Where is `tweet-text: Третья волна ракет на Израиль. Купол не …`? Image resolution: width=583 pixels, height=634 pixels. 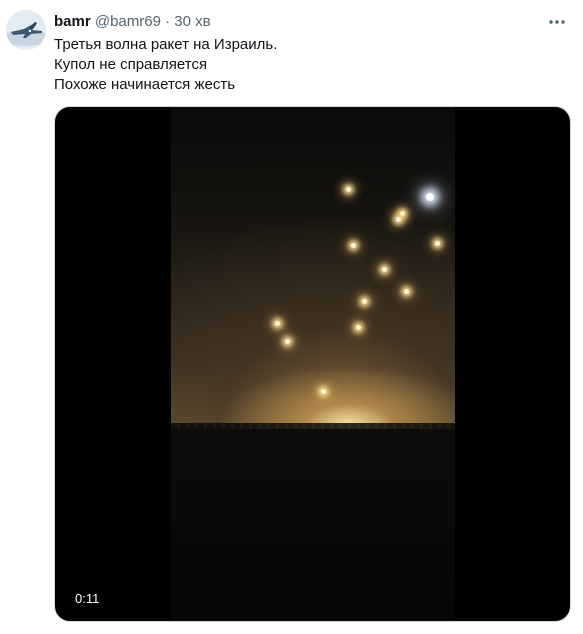
tweet-text: Третья волна ракет на Израиль. Купол не … is located at coordinates (165, 65).